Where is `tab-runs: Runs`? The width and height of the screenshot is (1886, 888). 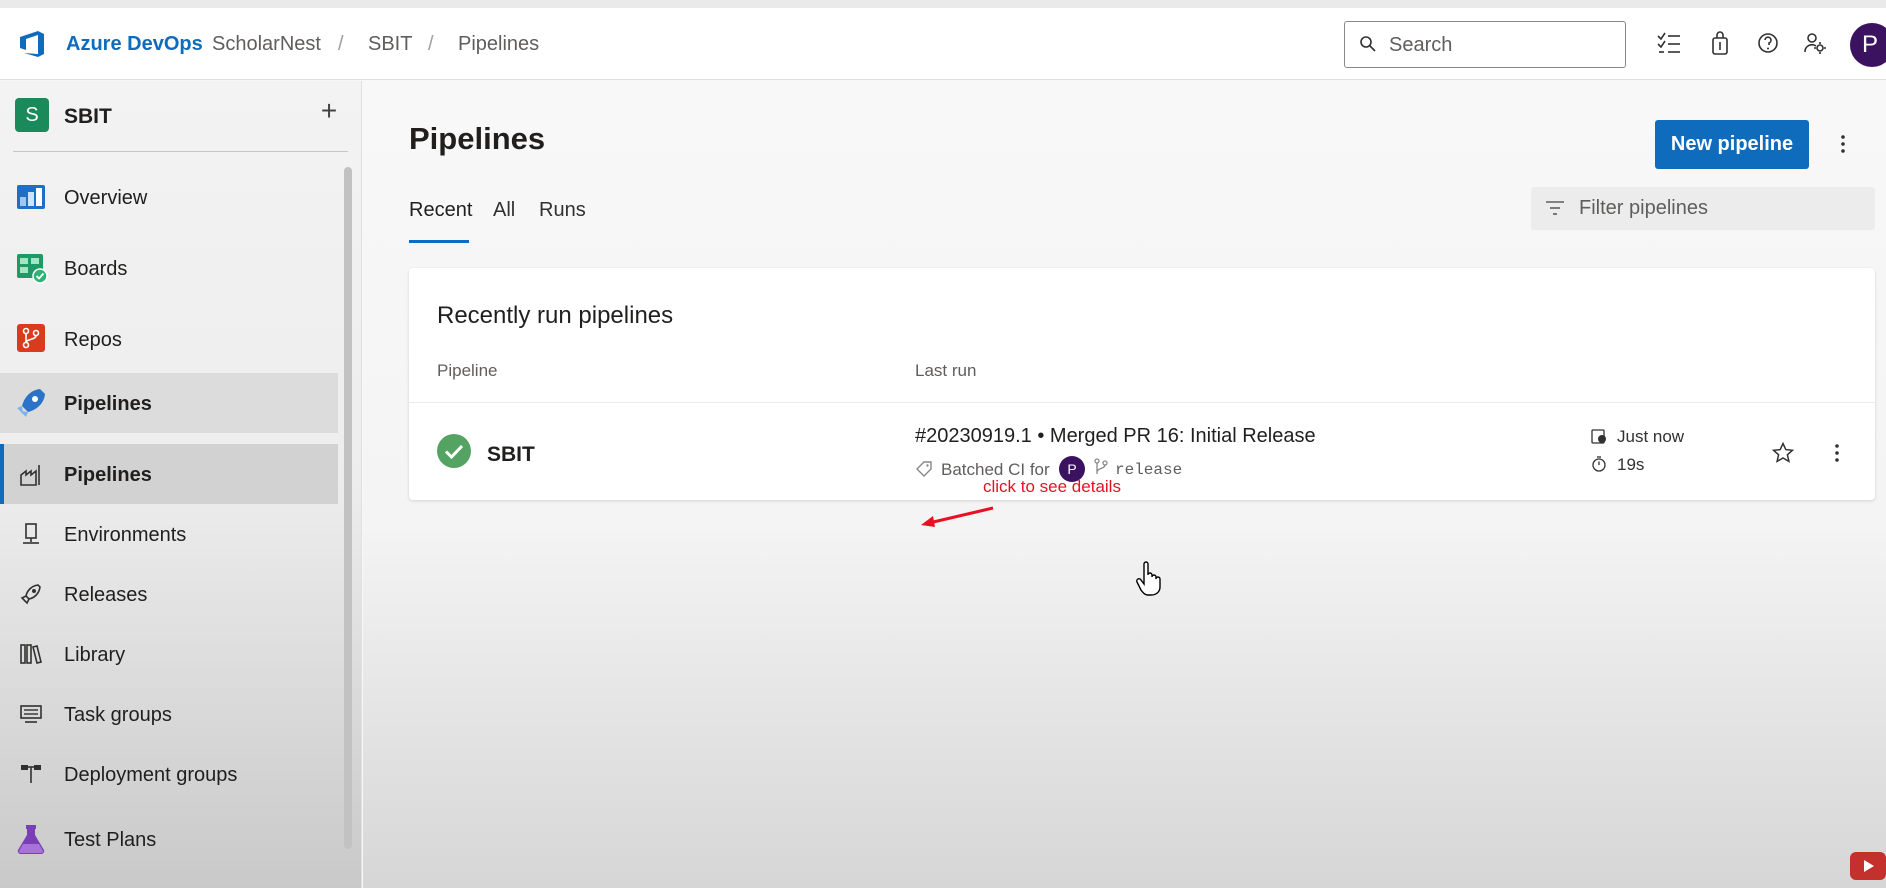
tab-runs: Runs is located at coordinates (562, 210).